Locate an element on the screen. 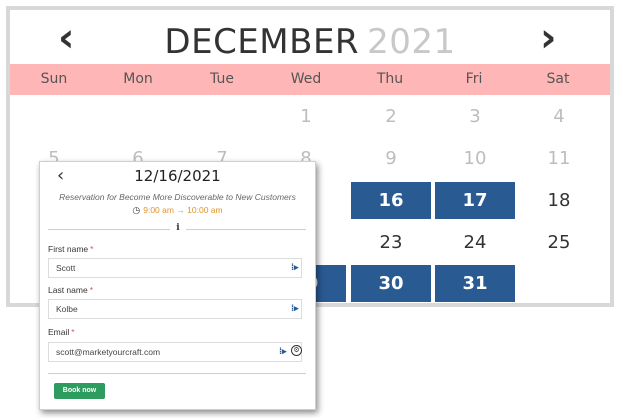  chevron-right-icon: › is located at coordinates (548, 38).